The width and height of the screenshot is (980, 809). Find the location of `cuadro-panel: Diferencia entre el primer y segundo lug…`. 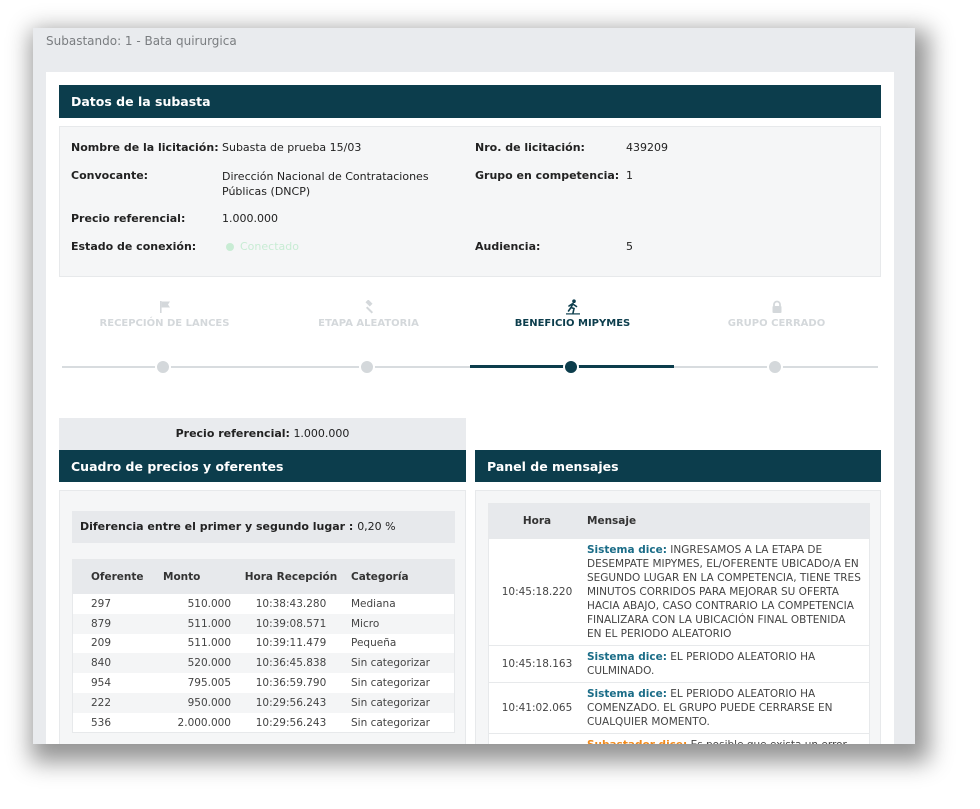

cuadro-panel: Diferencia entre el primer y segundo lug… is located at coordinates (262, 617).